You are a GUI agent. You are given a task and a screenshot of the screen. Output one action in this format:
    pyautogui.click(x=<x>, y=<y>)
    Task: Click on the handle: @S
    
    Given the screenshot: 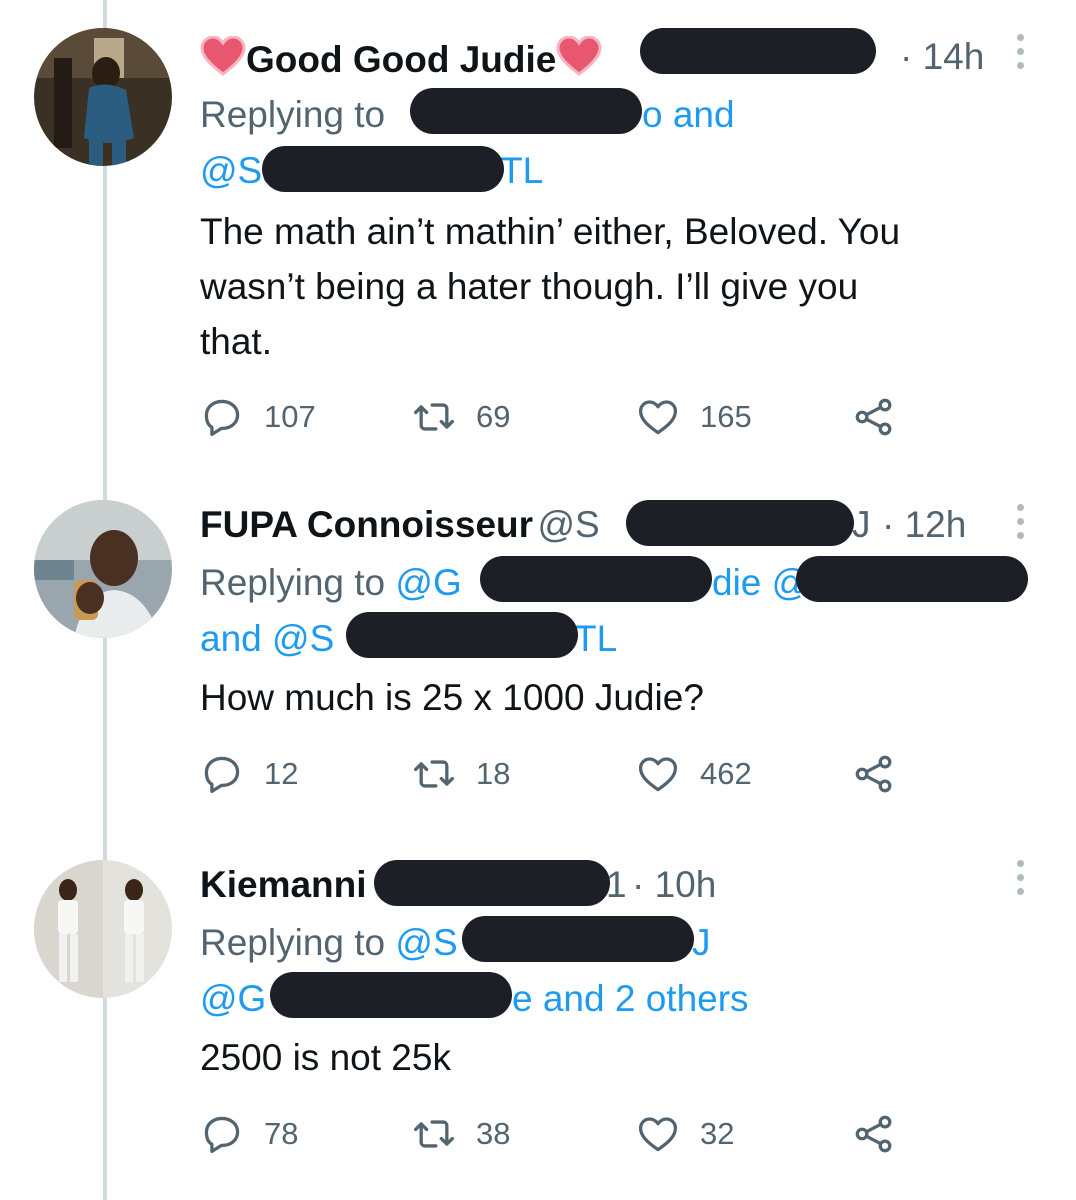 What is the action you would take?
    pyautogui.click(x=568, y=524)
    